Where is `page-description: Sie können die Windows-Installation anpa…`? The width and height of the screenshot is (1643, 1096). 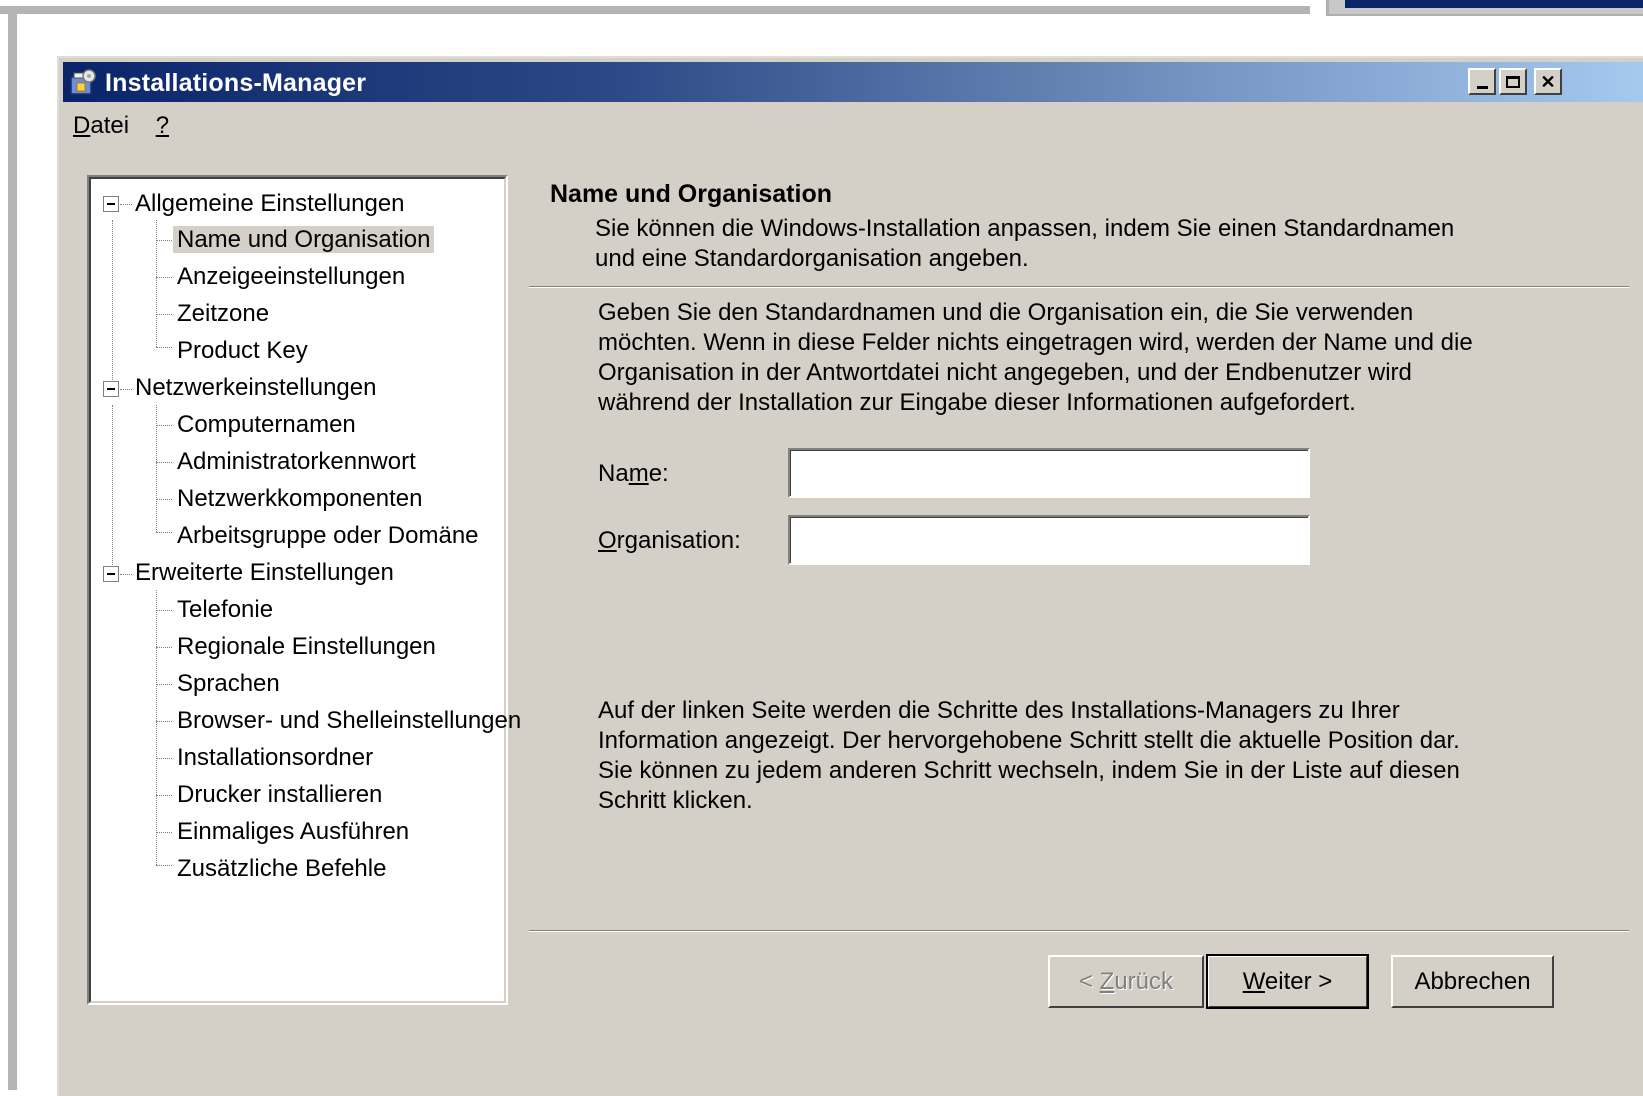
page-description: Sie können die Windows-Installation anpa… is located at coordinates (1025, 243).